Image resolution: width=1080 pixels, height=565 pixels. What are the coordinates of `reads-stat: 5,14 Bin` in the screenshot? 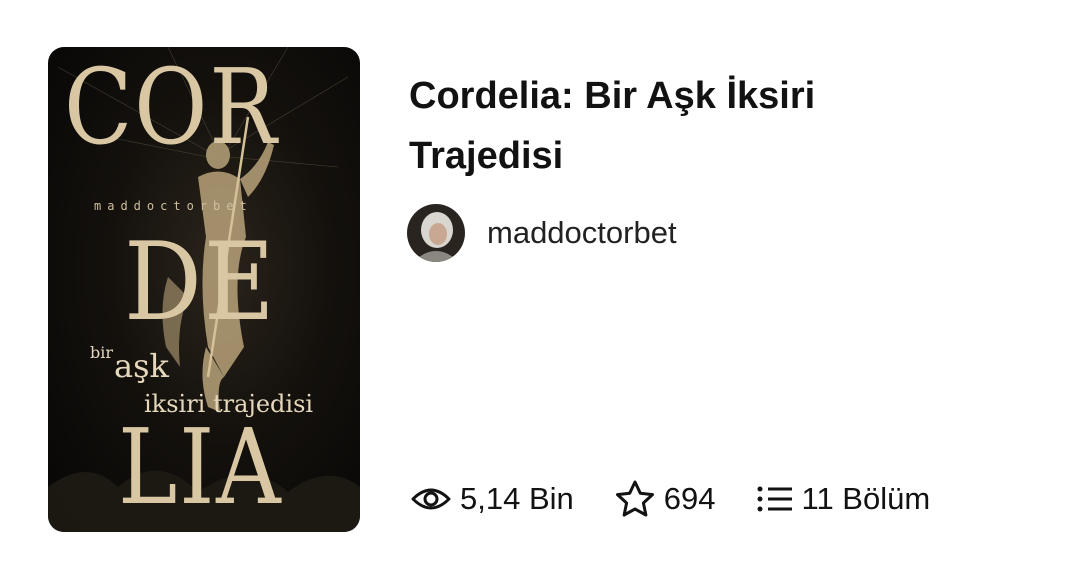 It's located at (492, 499).